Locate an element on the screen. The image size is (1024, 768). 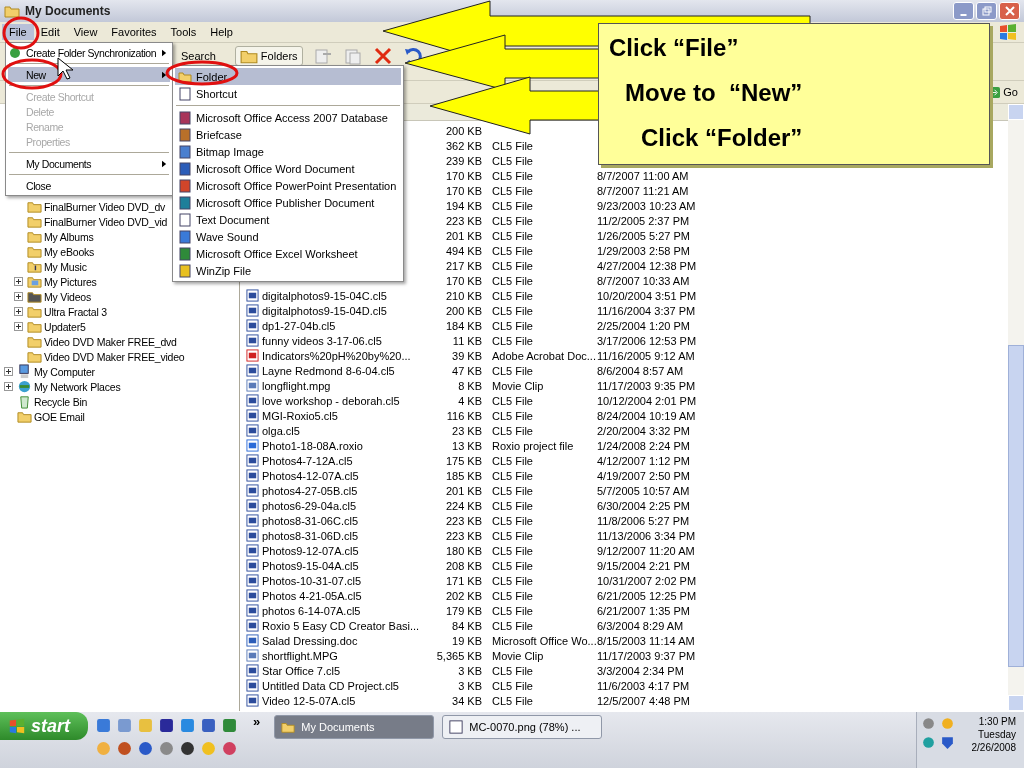
menu-item: Microsoft Office Publisher Document is located at coordinates (288, 202).